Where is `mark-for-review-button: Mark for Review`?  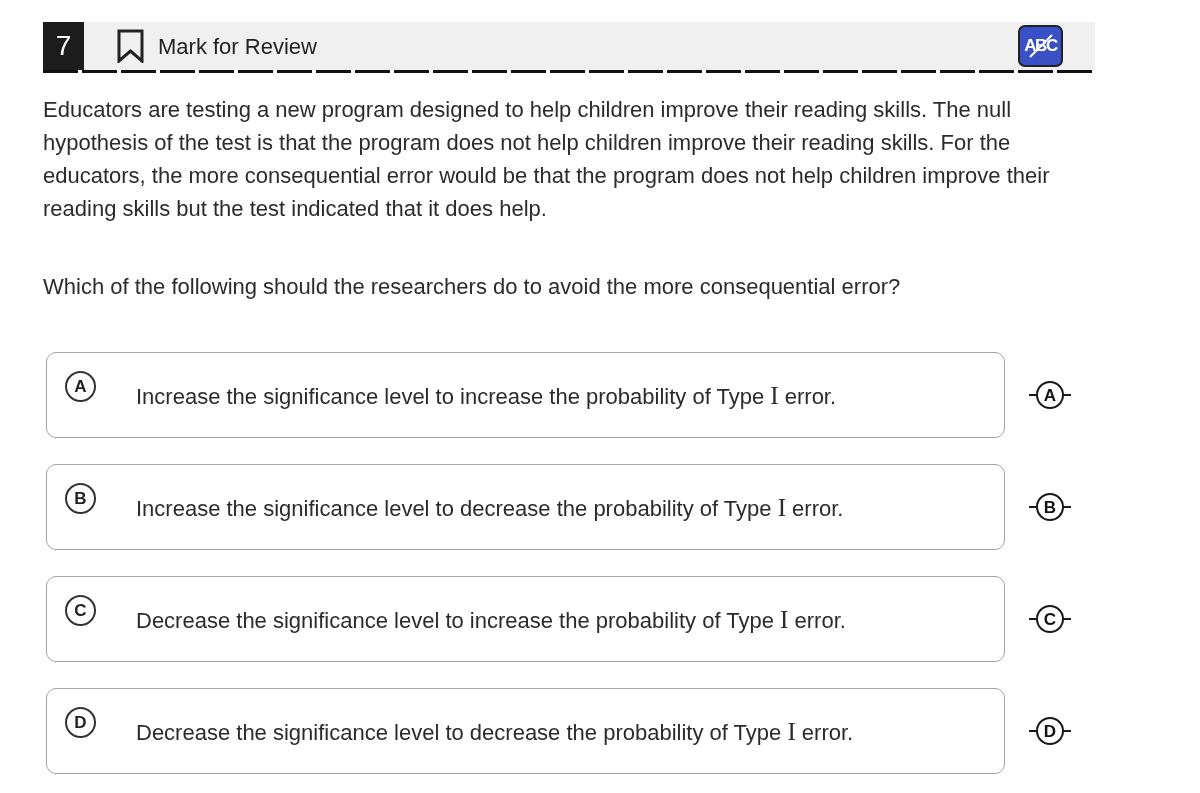 mark-for-review-button: Mark for Review is located at coordinates (217, 46).